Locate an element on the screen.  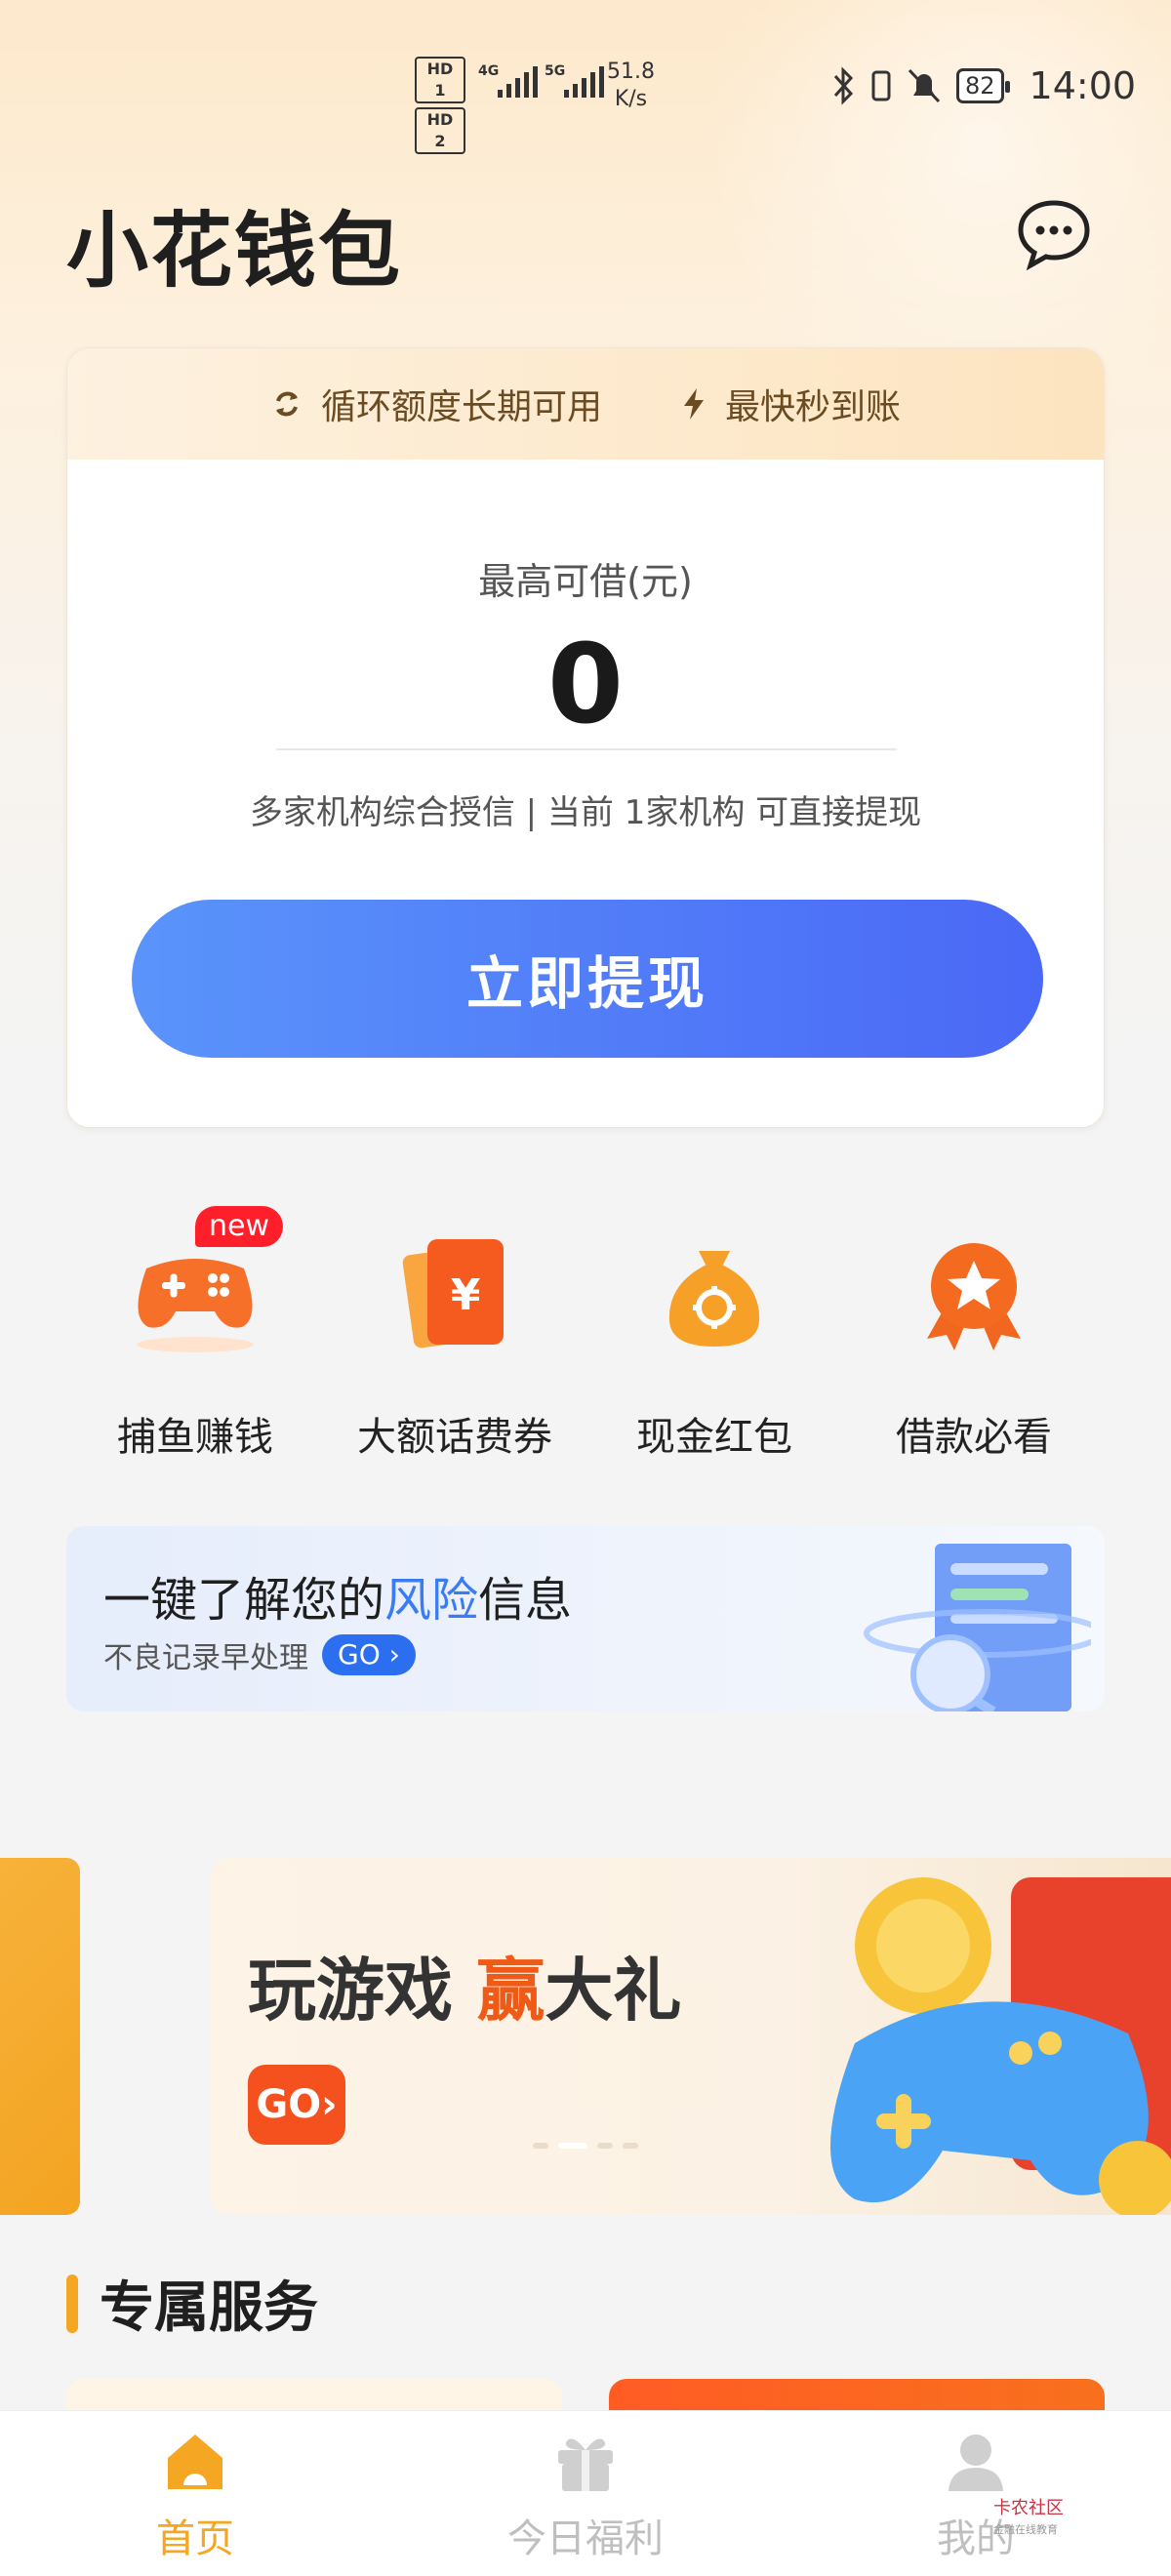
feature-revolving-label: 循环额度长期可用 is located at coordinates (461, 407).